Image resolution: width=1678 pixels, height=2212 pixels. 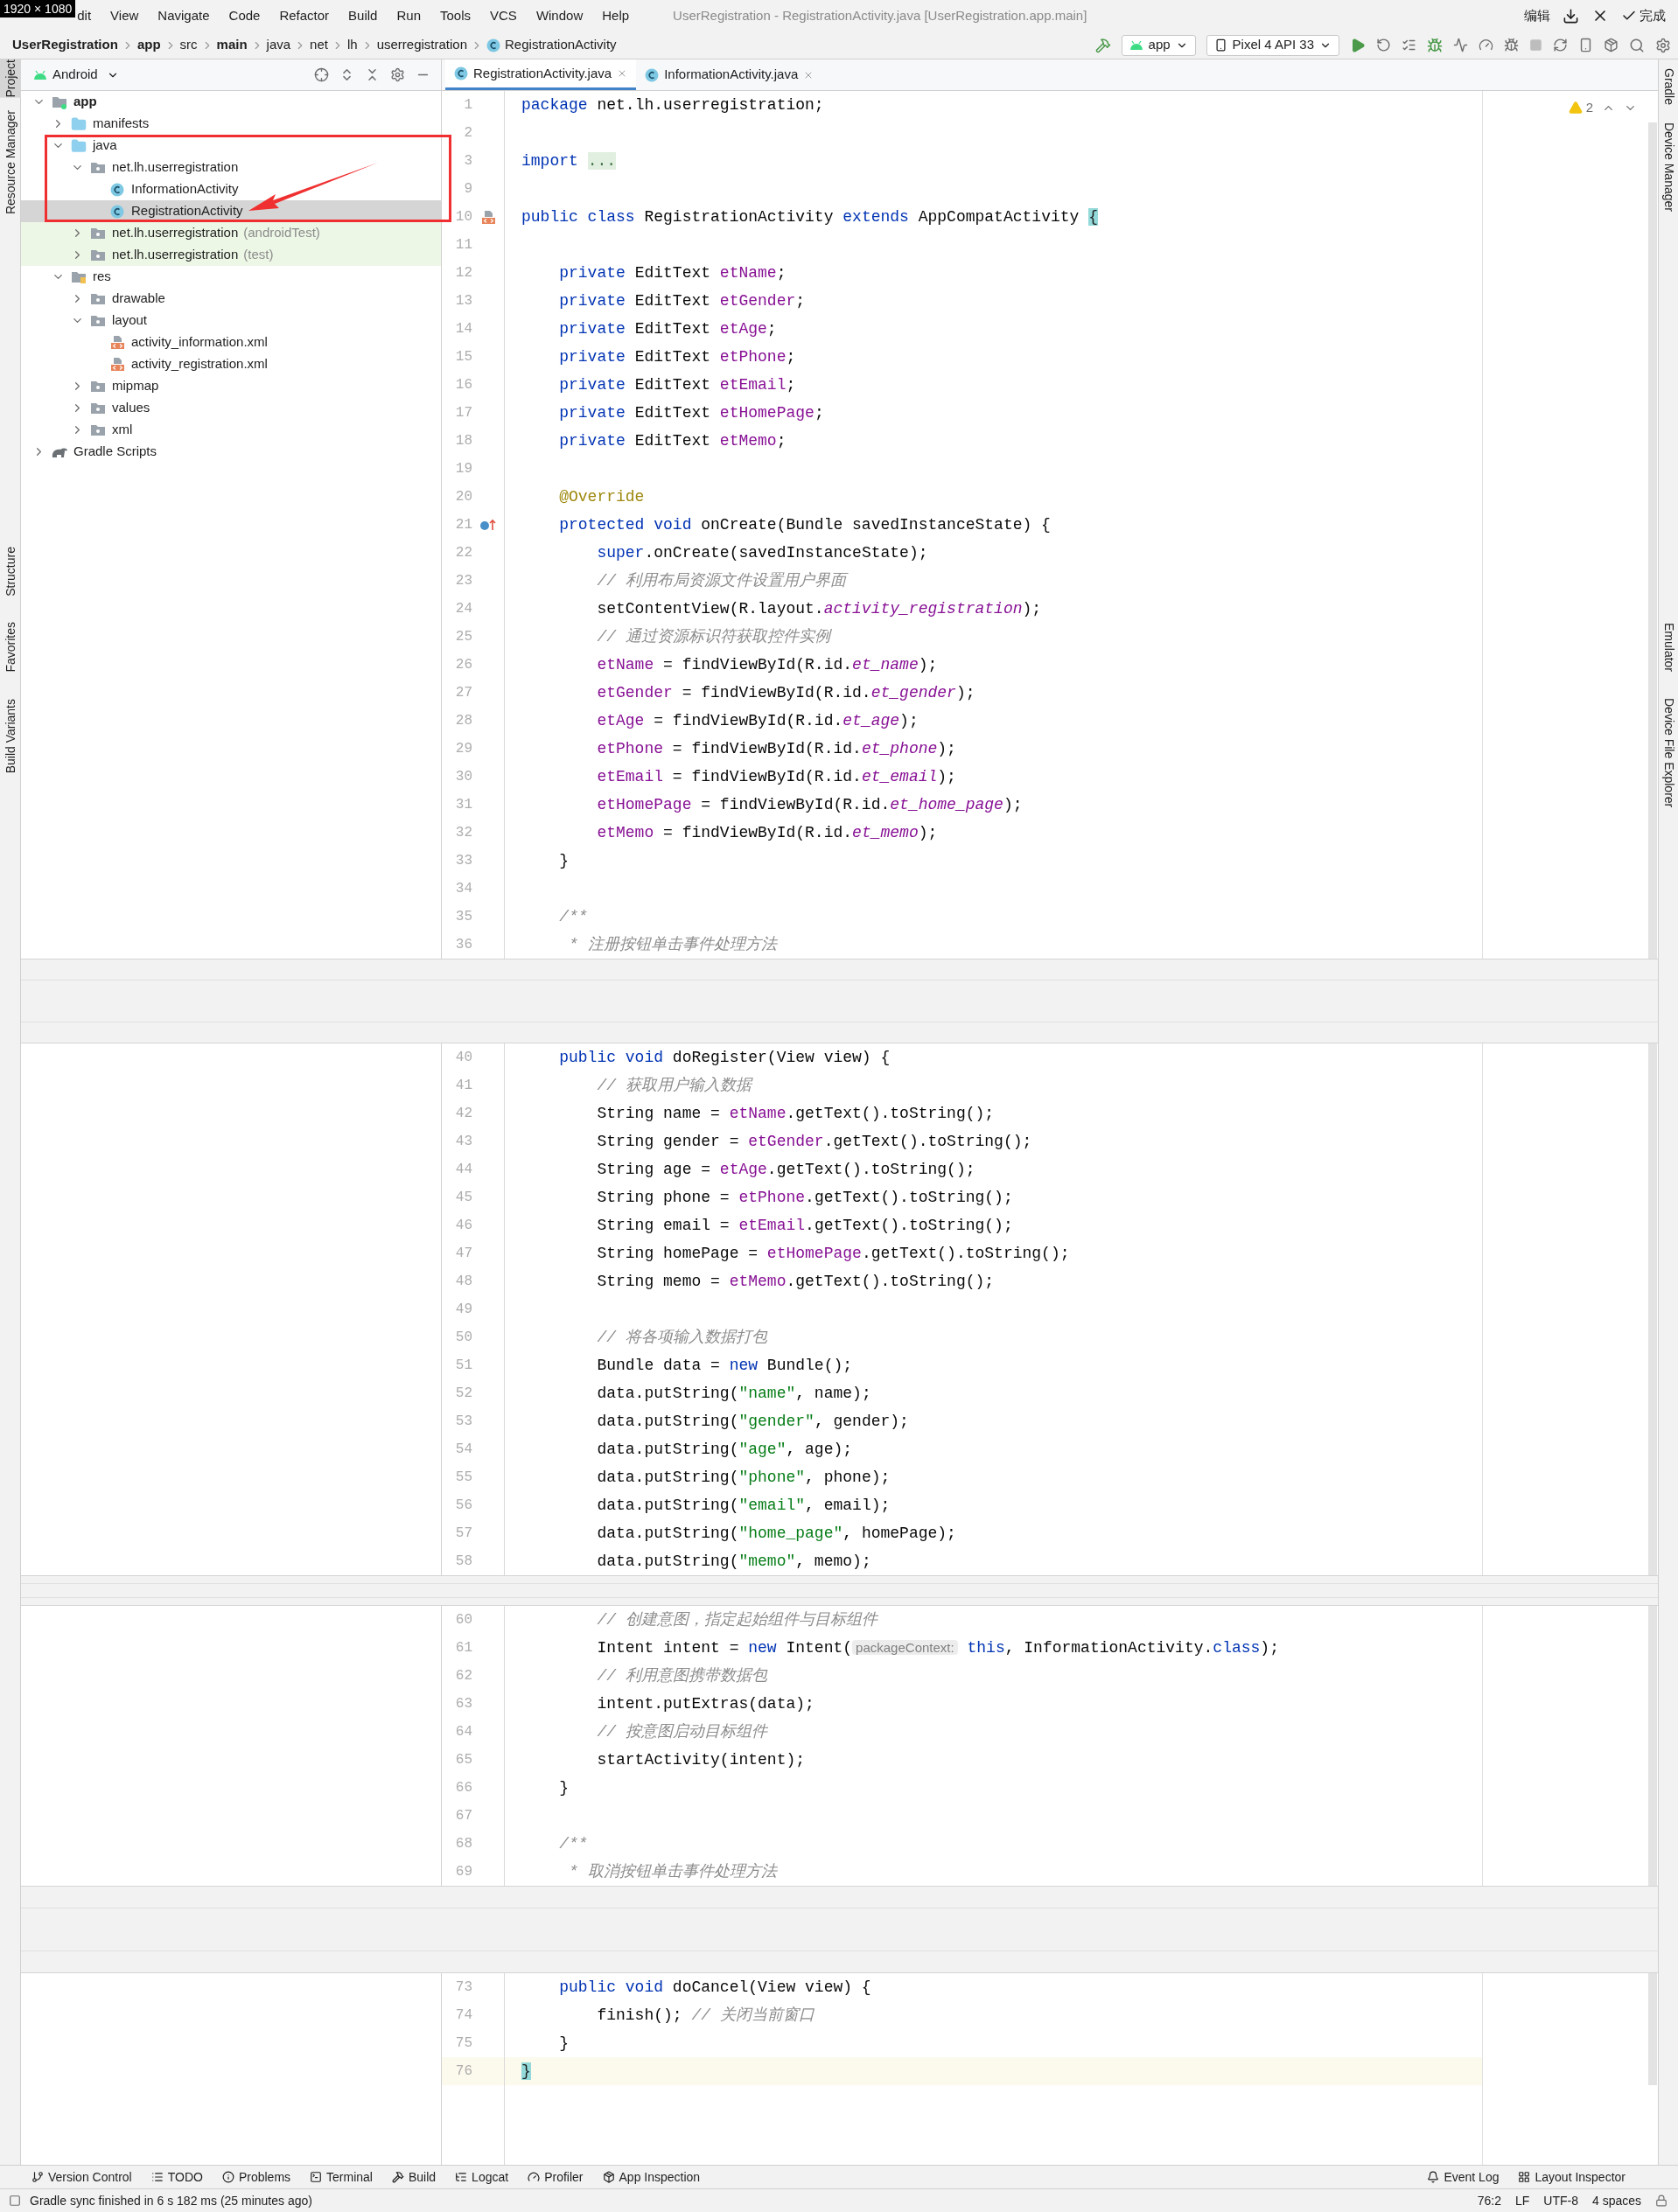 I want to click on capture-size-badge: 1920 × 1080, so click(x=38, y=8).